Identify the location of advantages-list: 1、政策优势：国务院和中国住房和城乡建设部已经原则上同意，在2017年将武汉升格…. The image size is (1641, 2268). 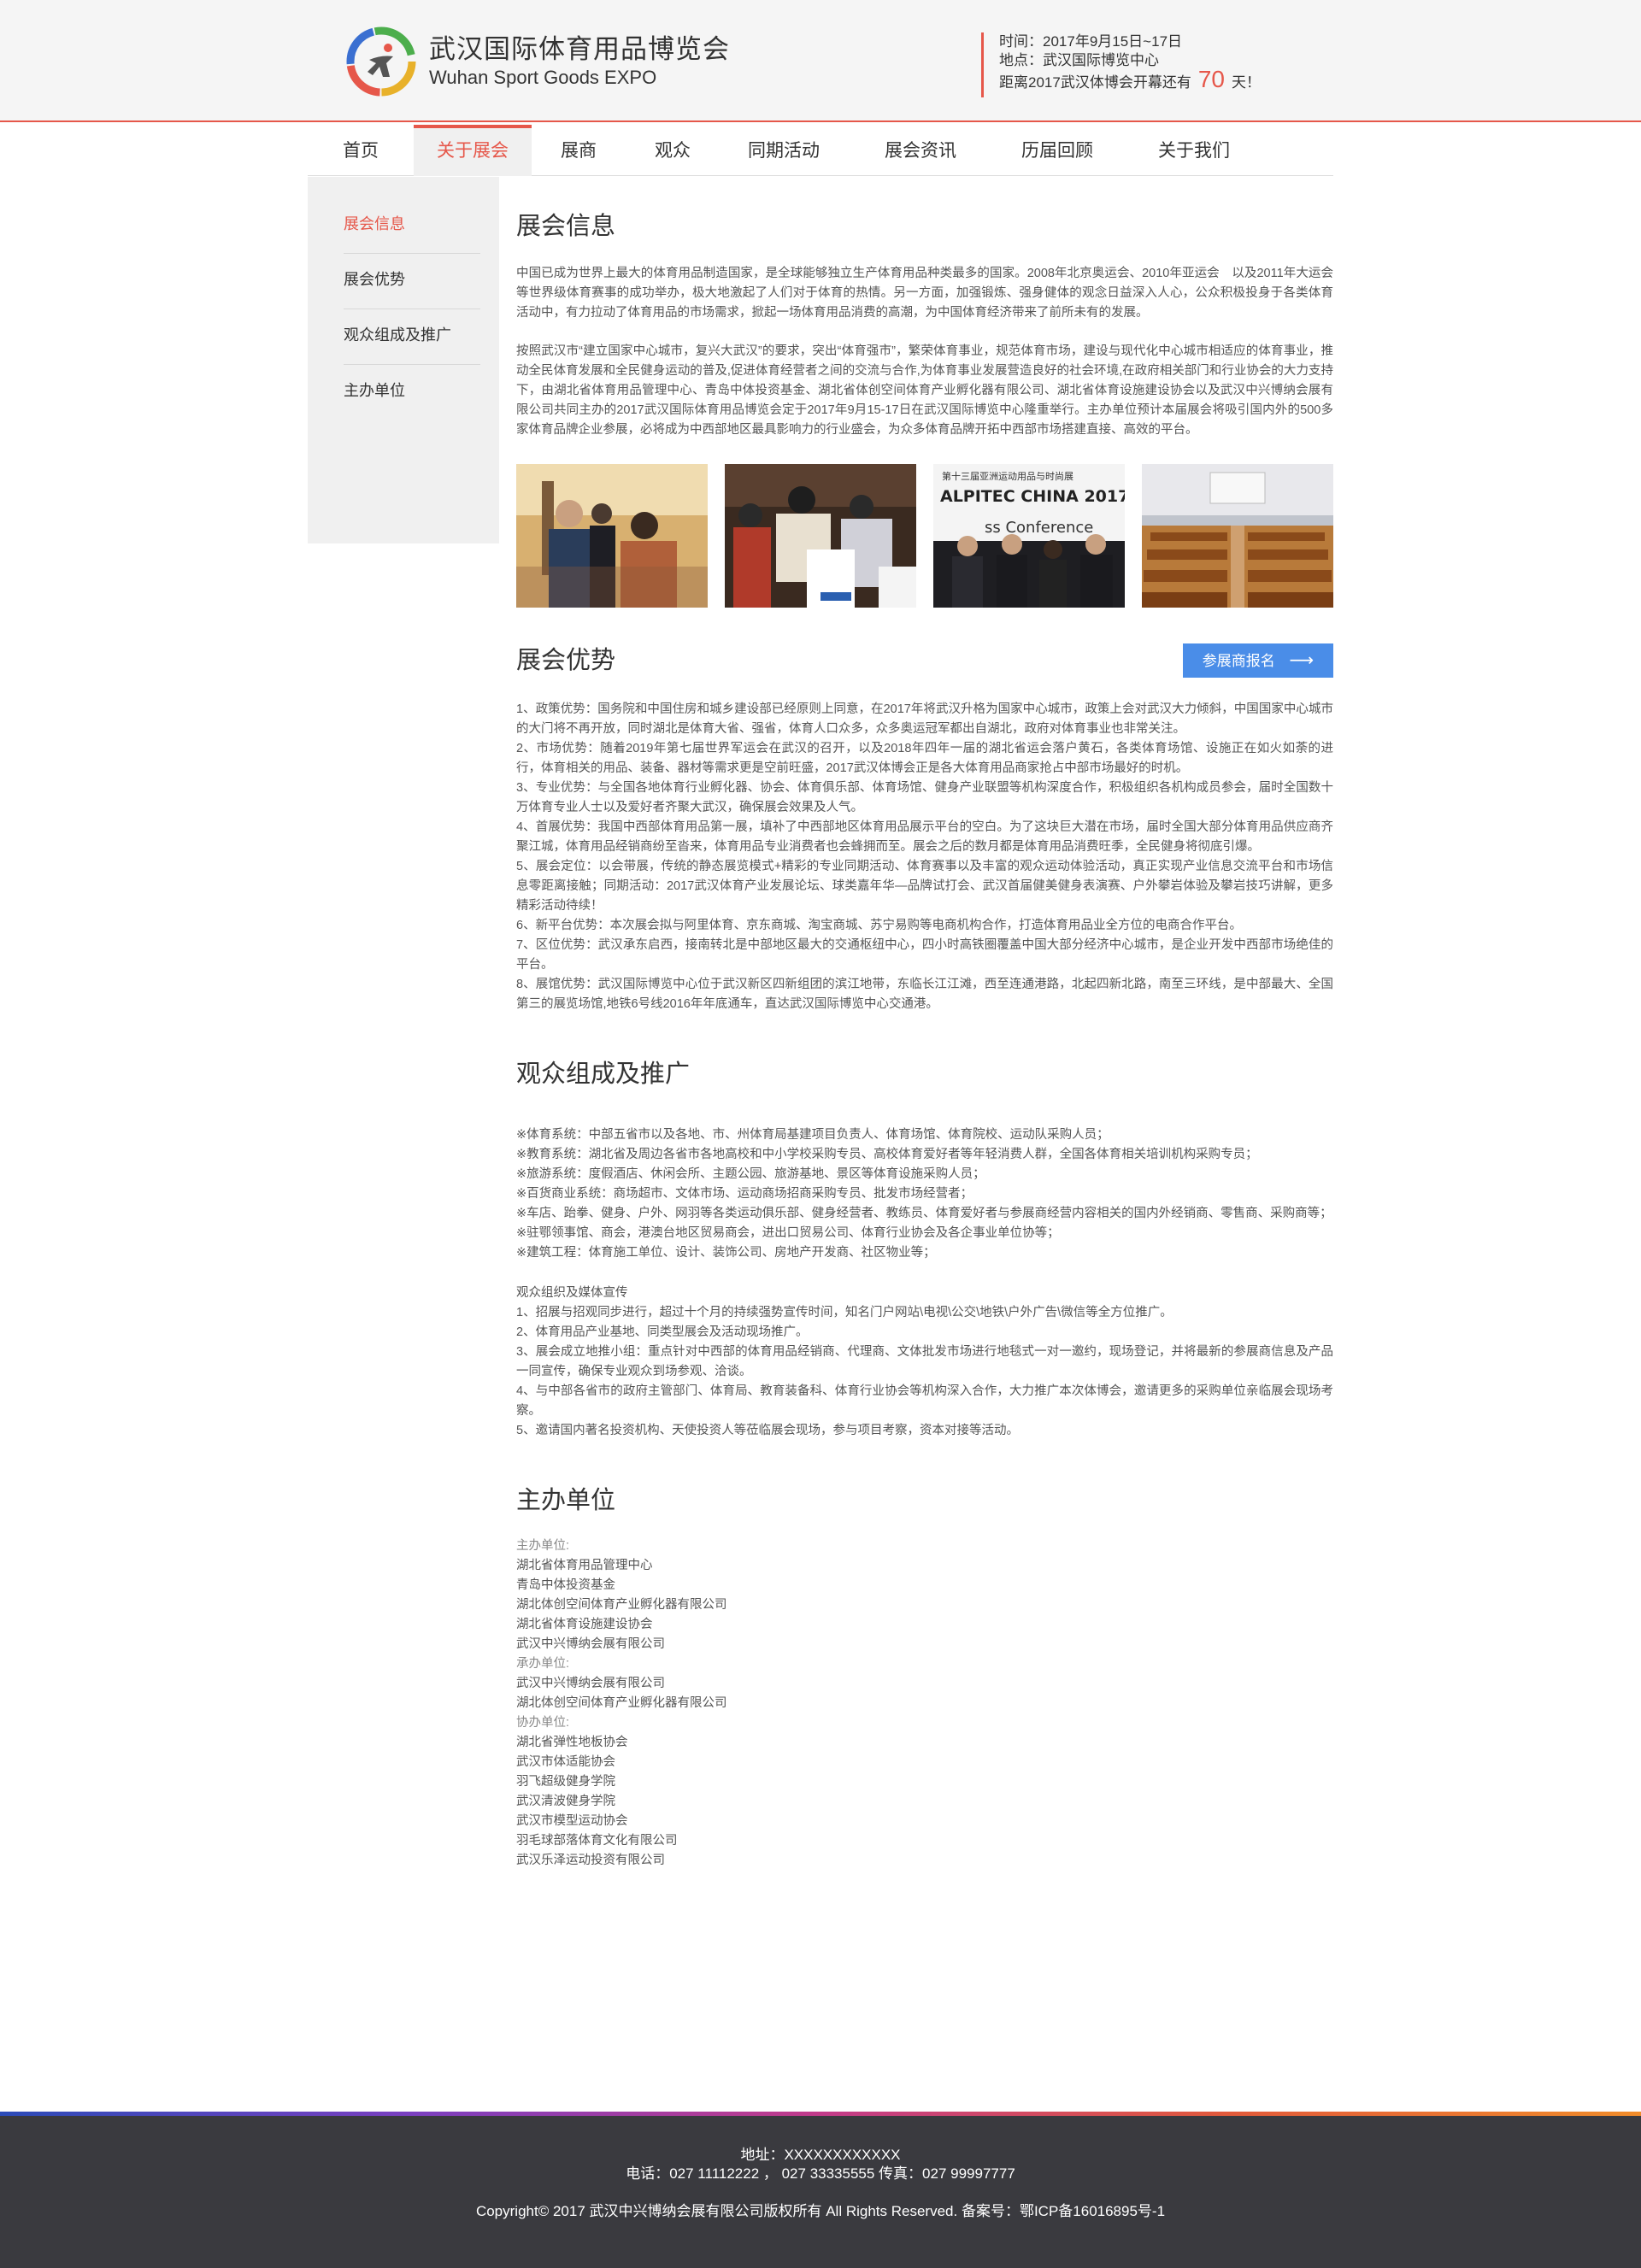
(925, 857).